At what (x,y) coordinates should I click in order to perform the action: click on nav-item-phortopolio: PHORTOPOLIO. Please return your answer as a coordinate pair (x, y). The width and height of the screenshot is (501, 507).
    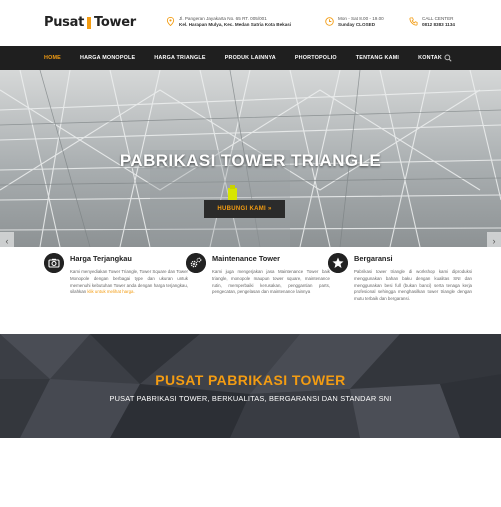
    Looking at the image, I should click on (316, 58).